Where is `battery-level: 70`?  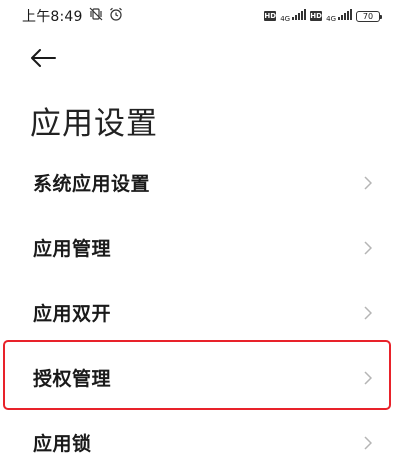
battery-level: 70 is located at coordinates (368, 16).